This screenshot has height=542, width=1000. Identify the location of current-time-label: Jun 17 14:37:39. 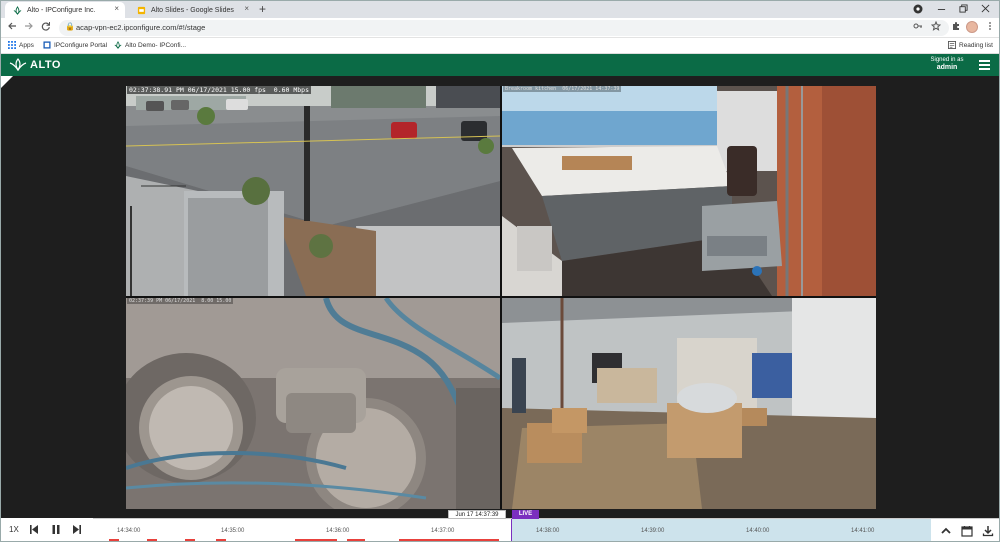
(477, 514).